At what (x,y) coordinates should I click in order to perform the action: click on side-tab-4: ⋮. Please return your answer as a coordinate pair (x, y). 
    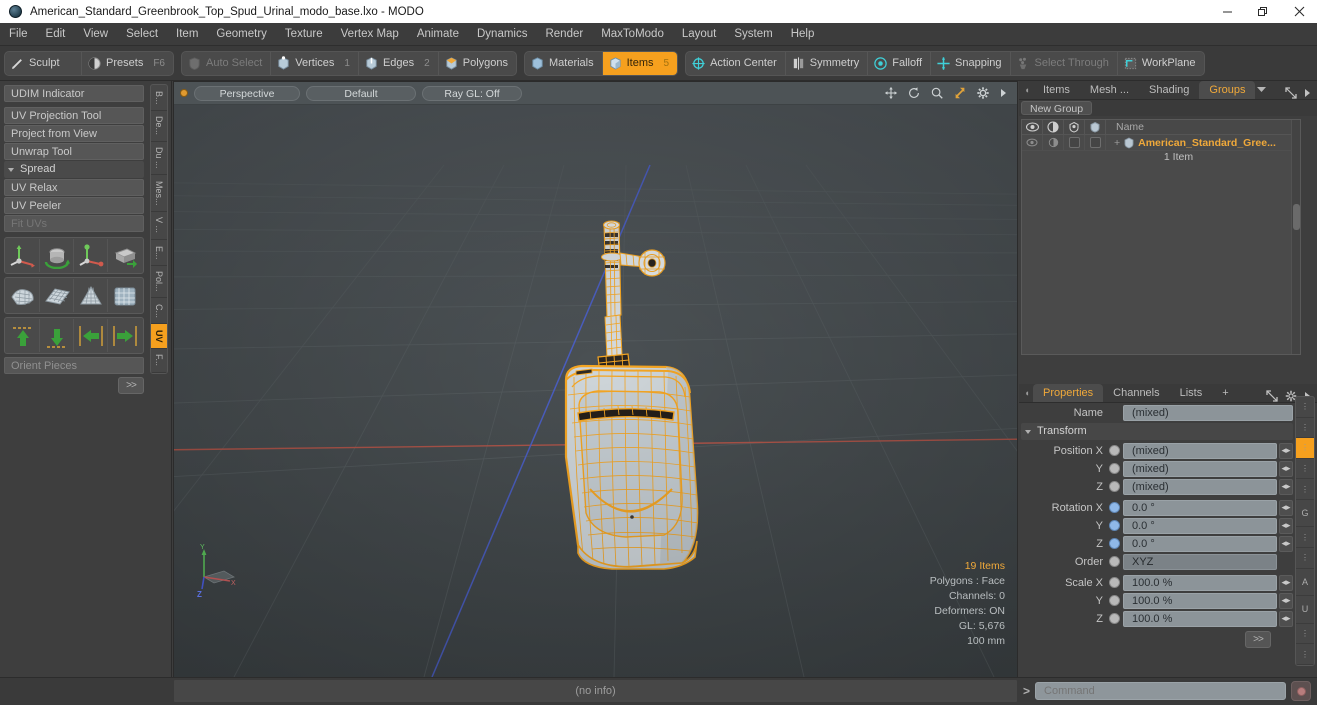
    Looking at the image, I should click on (1305, 469).